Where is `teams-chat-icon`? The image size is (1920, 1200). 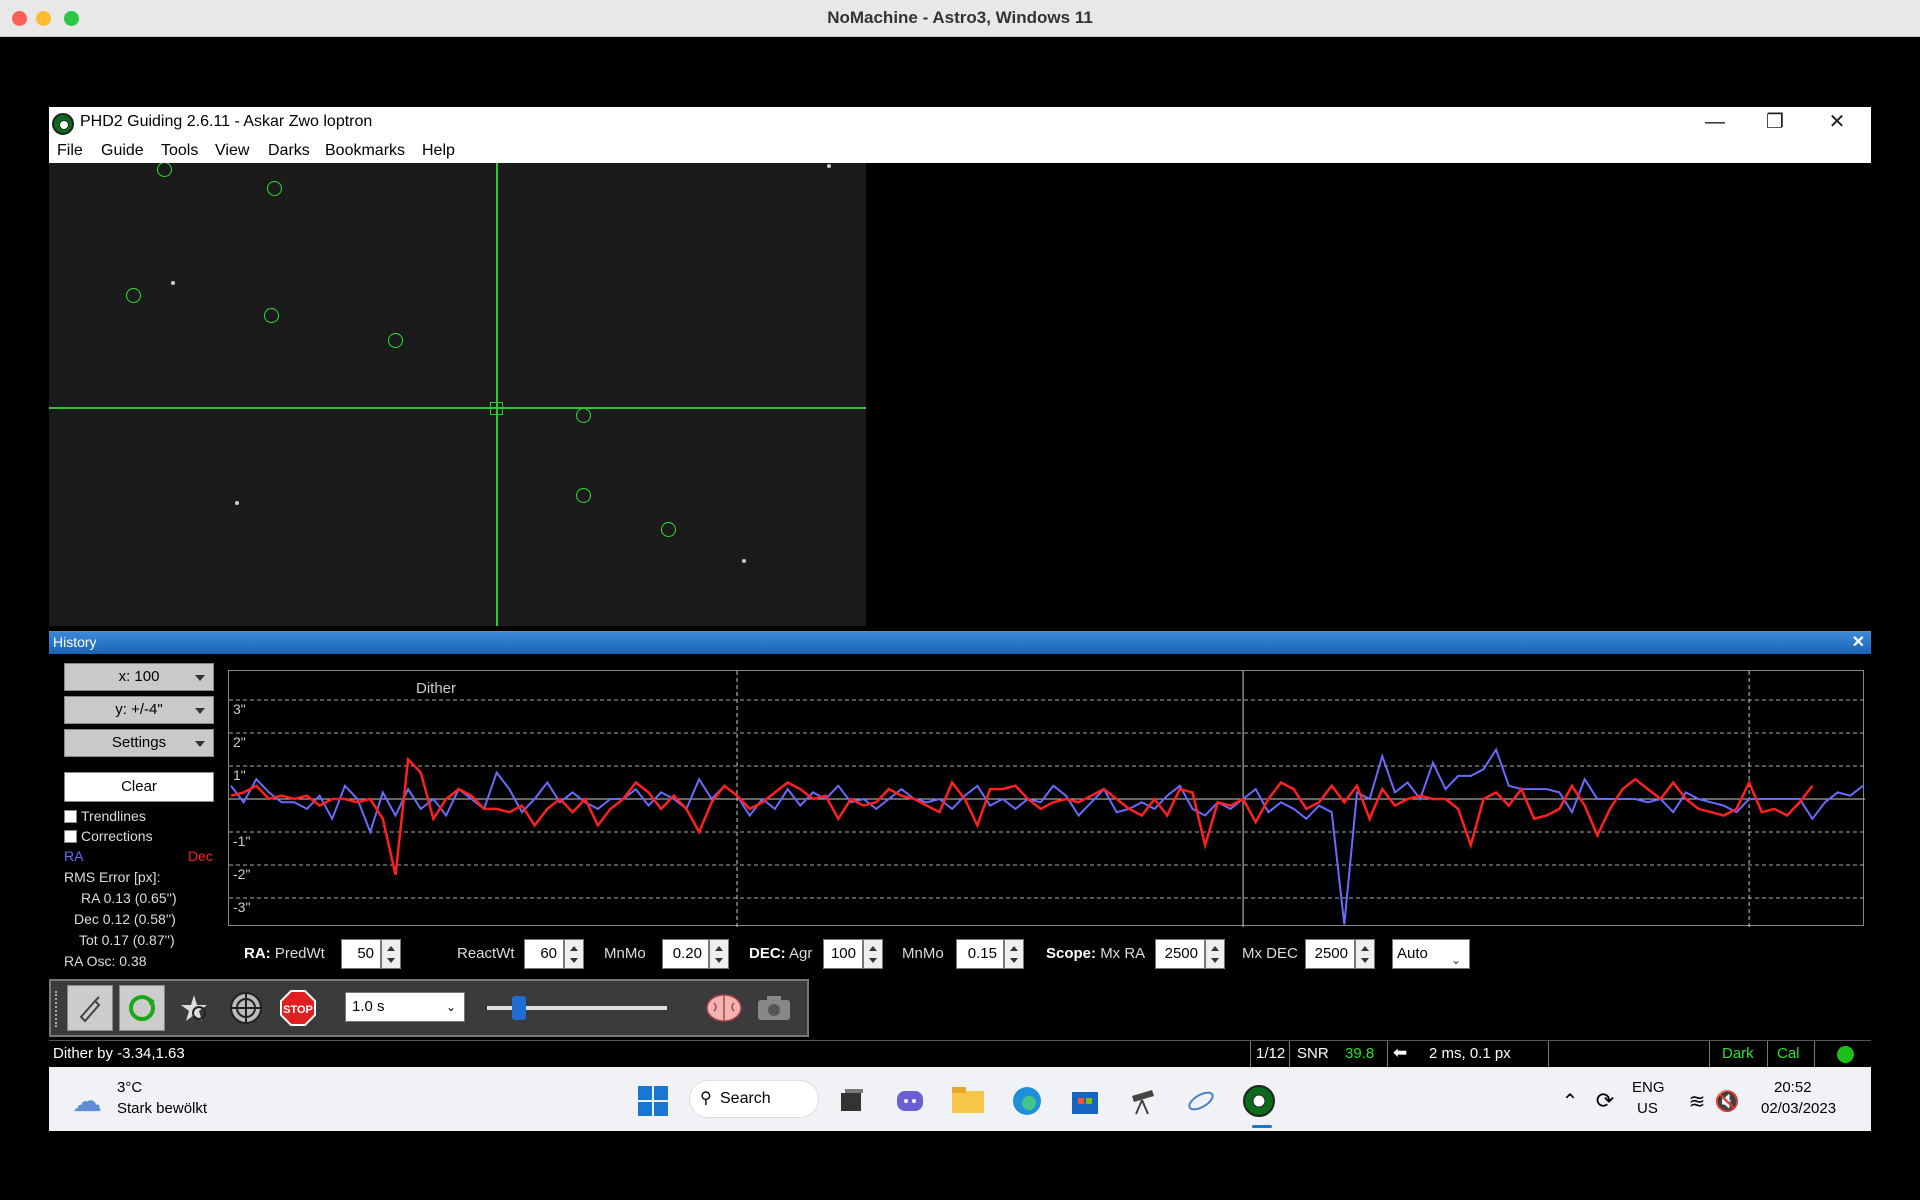
teams-chat-icon is located at coordinates (910, 1101).